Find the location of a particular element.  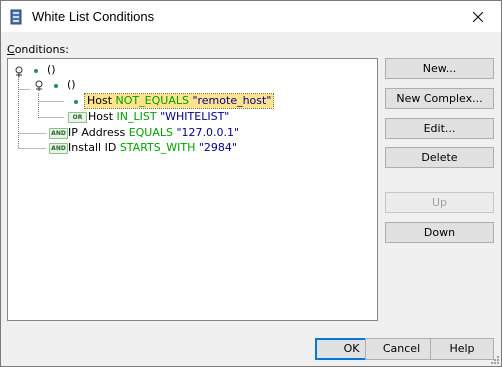

close-button is located at coordinates (478, 16).